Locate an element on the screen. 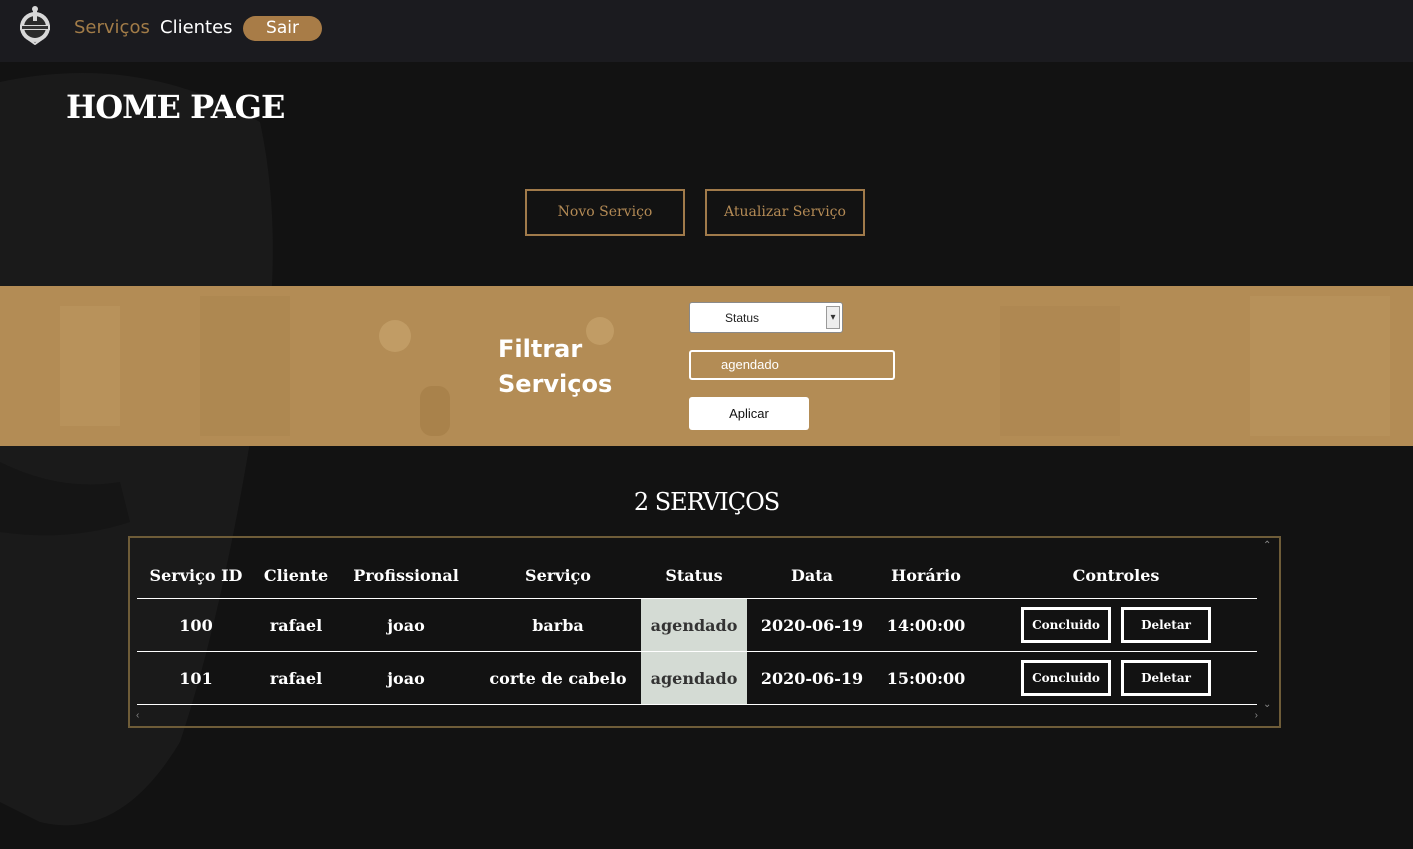 This screenshot has width=1413, height=849. logout-button: Sair is located at coordinates (282, 28).